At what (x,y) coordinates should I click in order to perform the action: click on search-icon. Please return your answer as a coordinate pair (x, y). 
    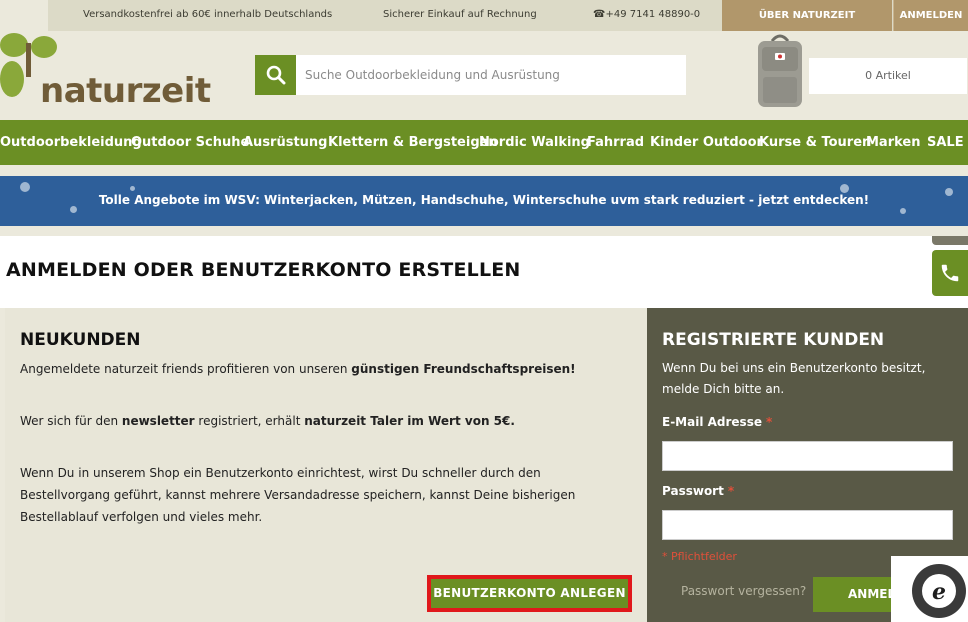
    Looking at the image, I should click on (275, 75).